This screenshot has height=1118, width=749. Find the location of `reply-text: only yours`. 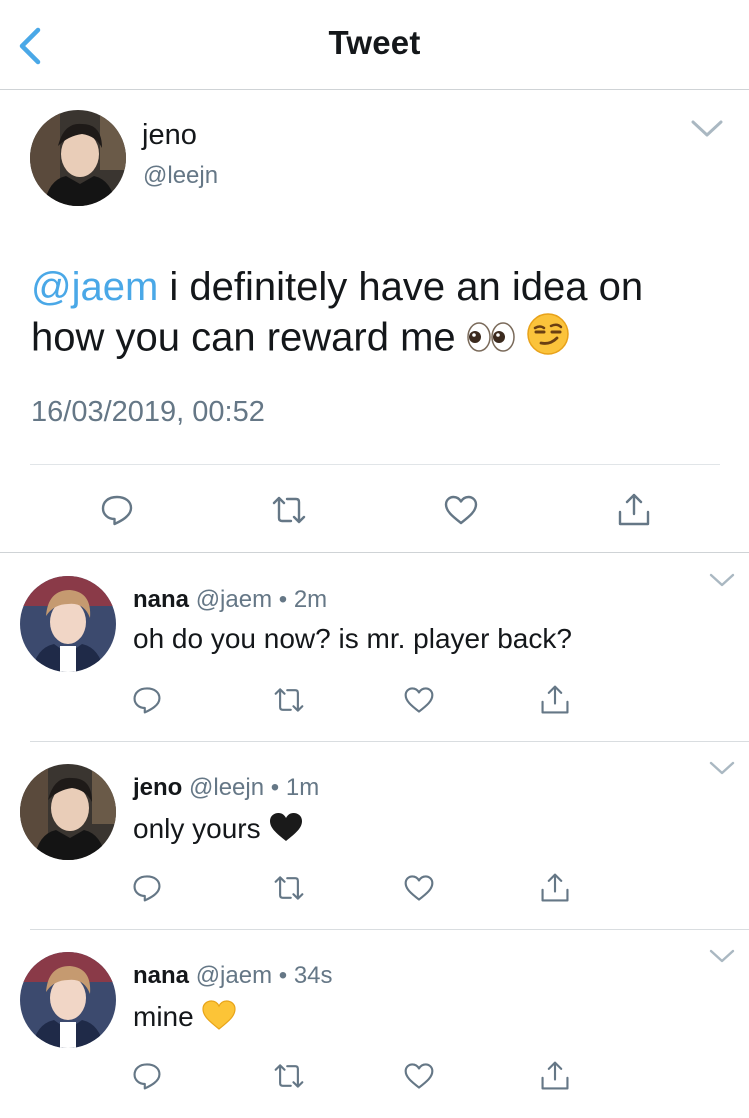

reply-text: only yours is located at coordinates (218, 830).